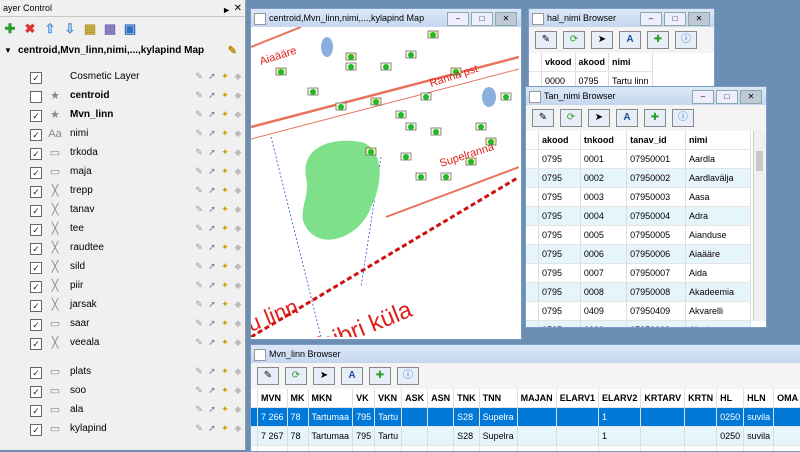 The width and height of the screenshot is (800, 452). Describe the element at coordinates (70, 29) in the screenshot. I see `move-down-icon: ⇩` at that location.